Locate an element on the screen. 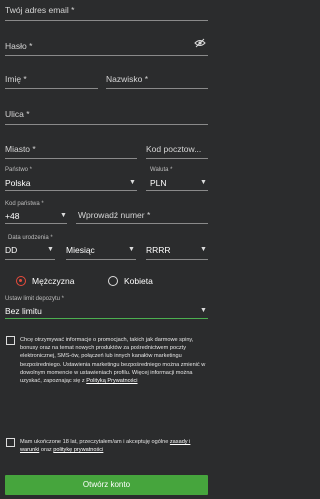  dob-year-value: RRRR is located at coordinates (158, 250).